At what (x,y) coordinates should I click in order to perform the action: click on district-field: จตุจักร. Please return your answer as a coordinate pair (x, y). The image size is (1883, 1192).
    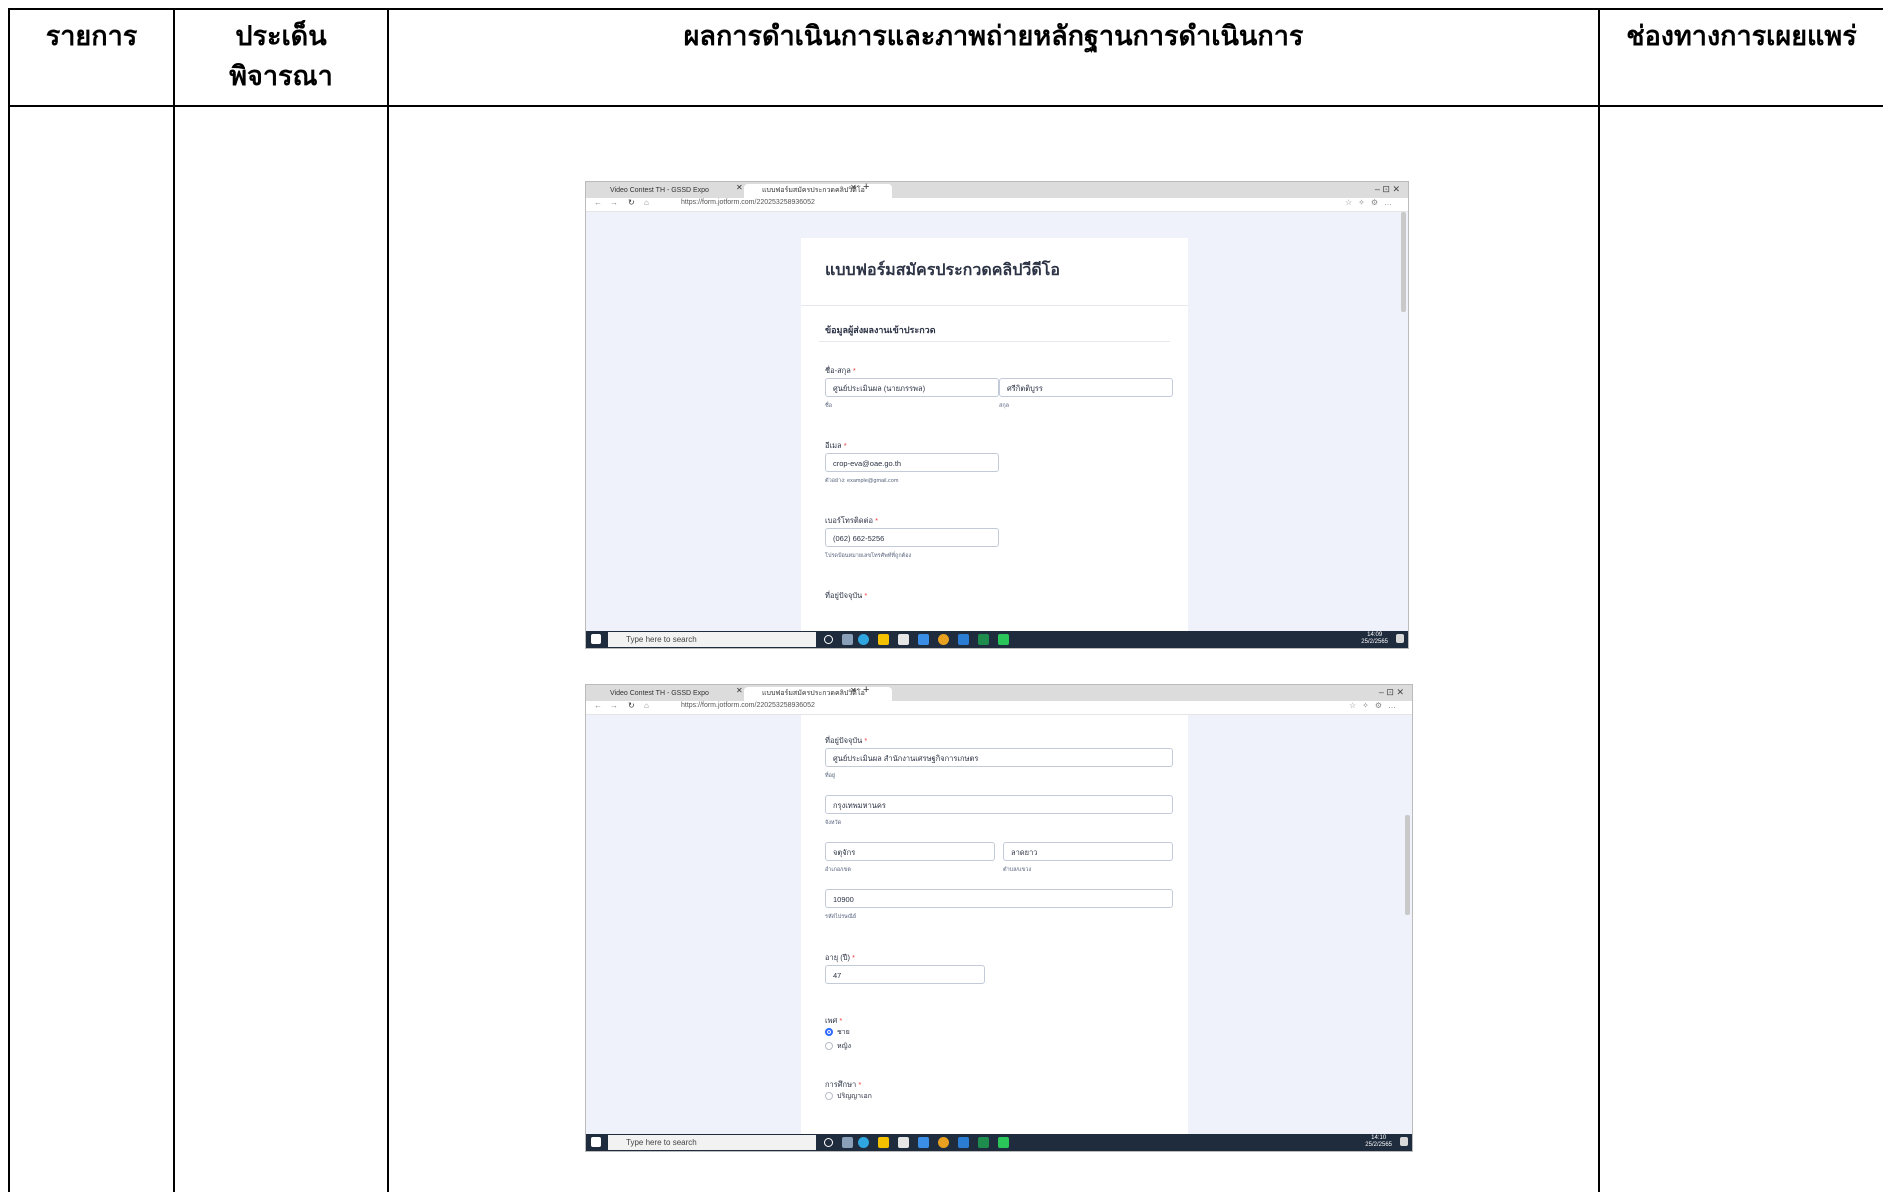
    Looking at the image, I should click on (910, 851).